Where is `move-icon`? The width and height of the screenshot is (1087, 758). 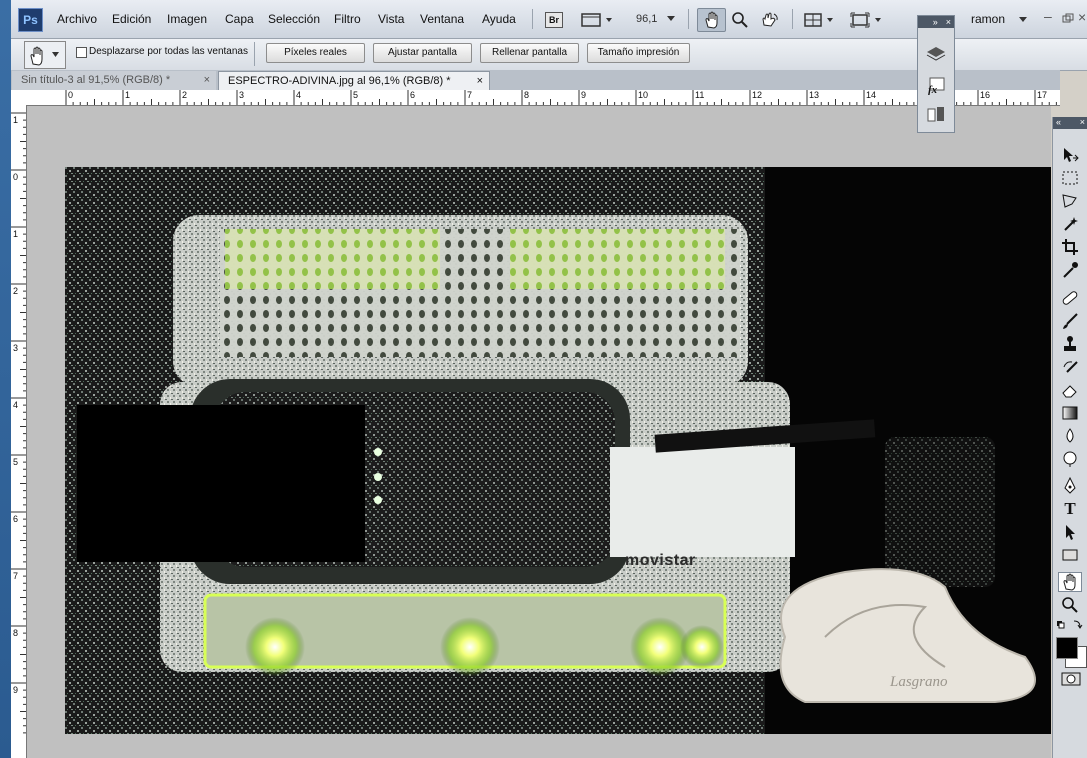 move-icon is located at coordinates (1071, 155).